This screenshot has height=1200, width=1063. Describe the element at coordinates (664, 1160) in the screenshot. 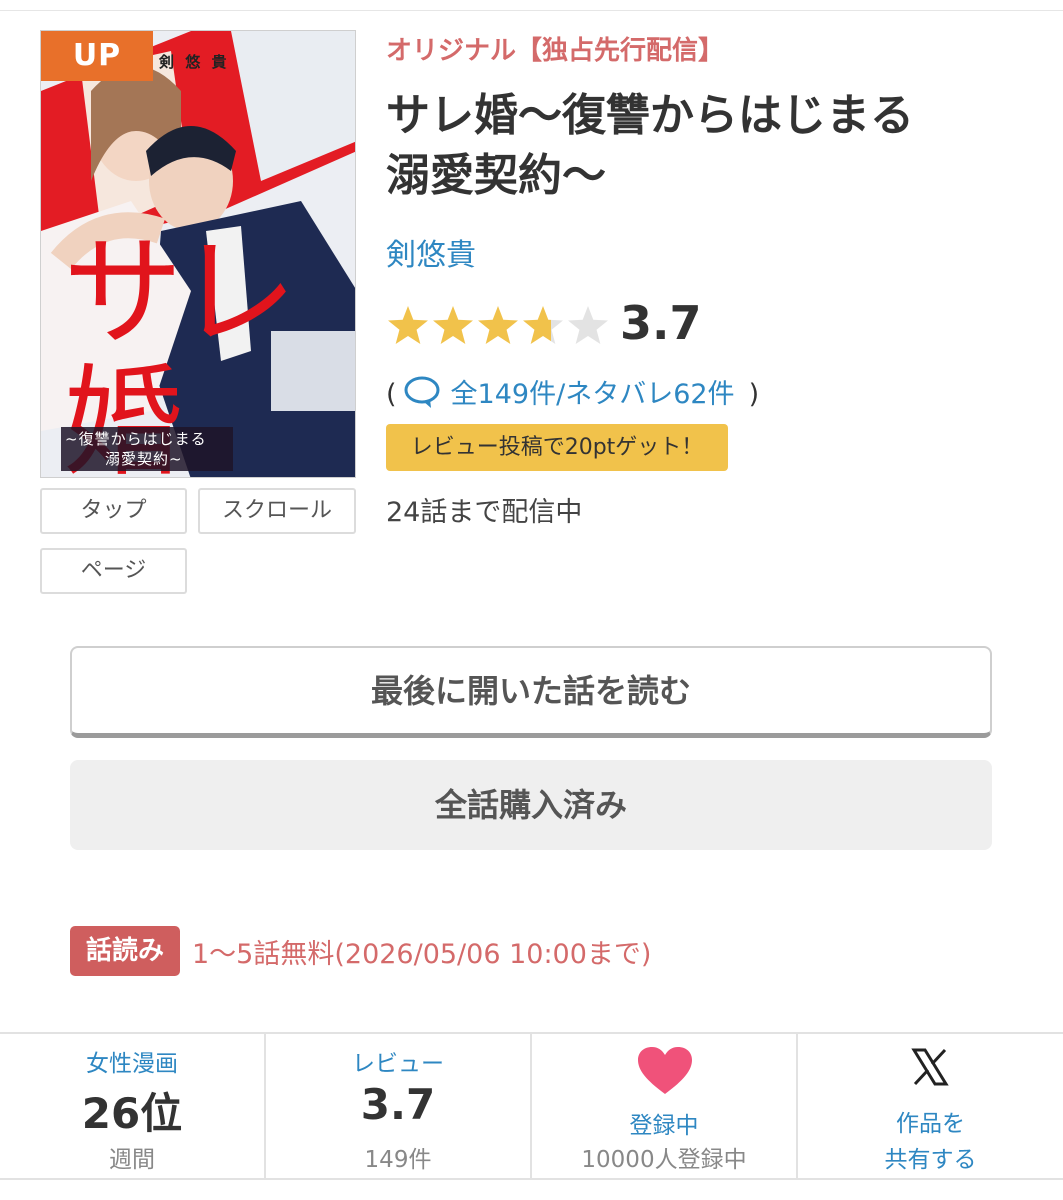

I see `favorite-count: 10000人登録中` at that location.